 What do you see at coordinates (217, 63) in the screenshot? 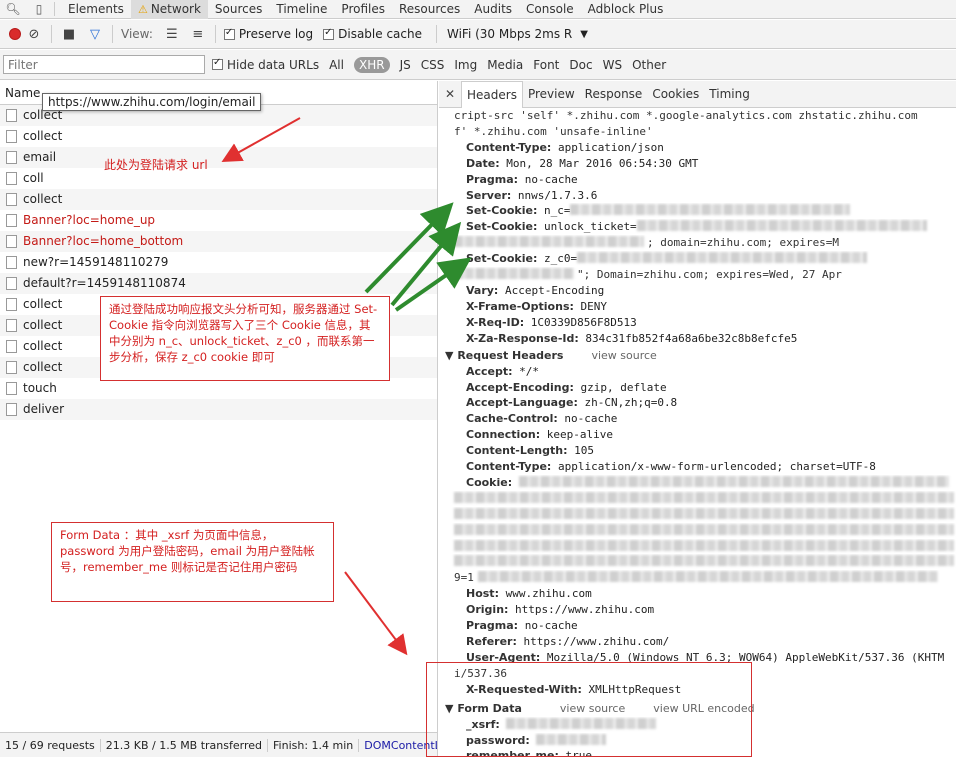
I see `hide-data-urls-checkbox` at bounding box center [217, 63].